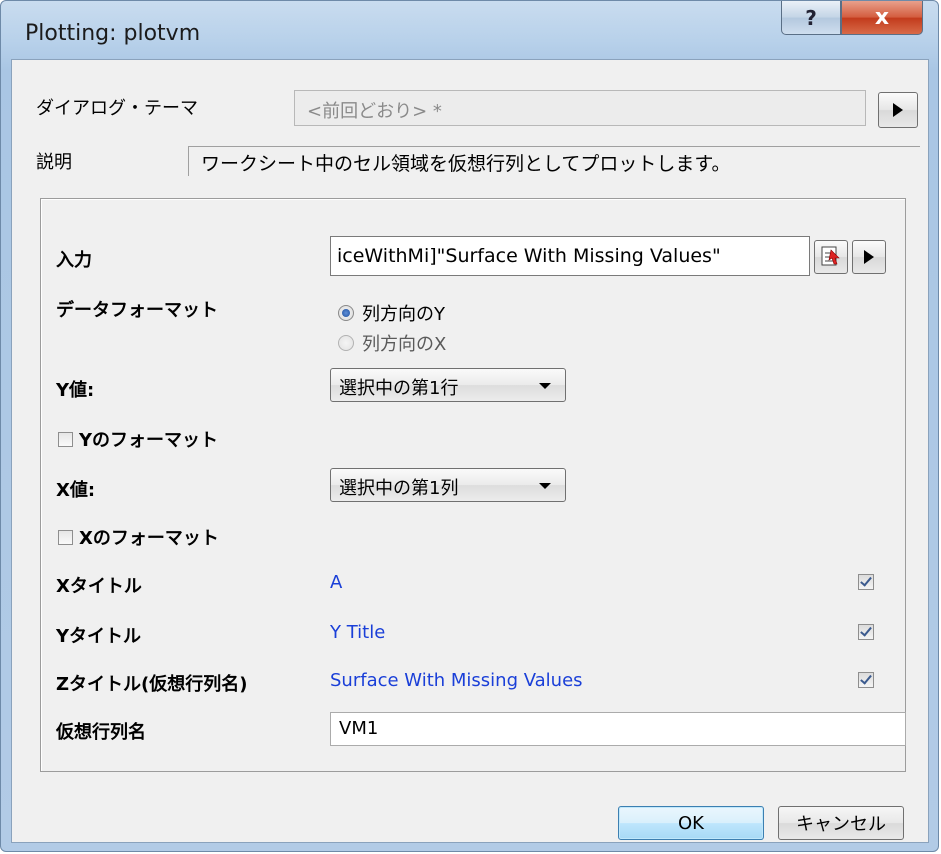  Describe the element at coordinates (65, 439) in the screenshot. I see `y-format-checkbox` at that location.